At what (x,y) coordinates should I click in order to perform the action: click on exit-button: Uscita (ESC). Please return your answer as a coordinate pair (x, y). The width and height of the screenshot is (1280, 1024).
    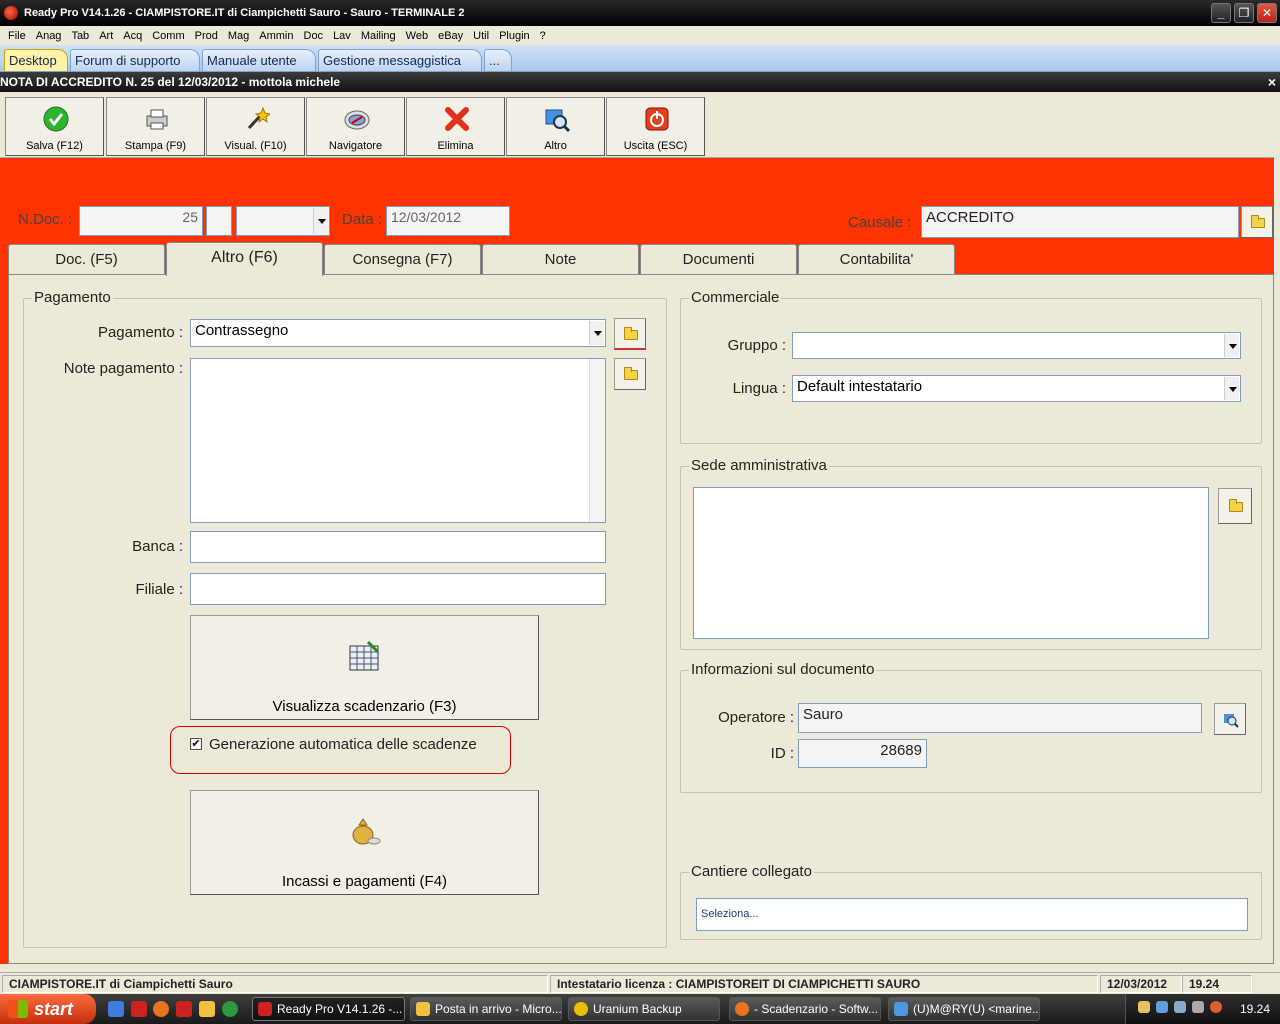
    Looking at the image, I should click on (655, 126).